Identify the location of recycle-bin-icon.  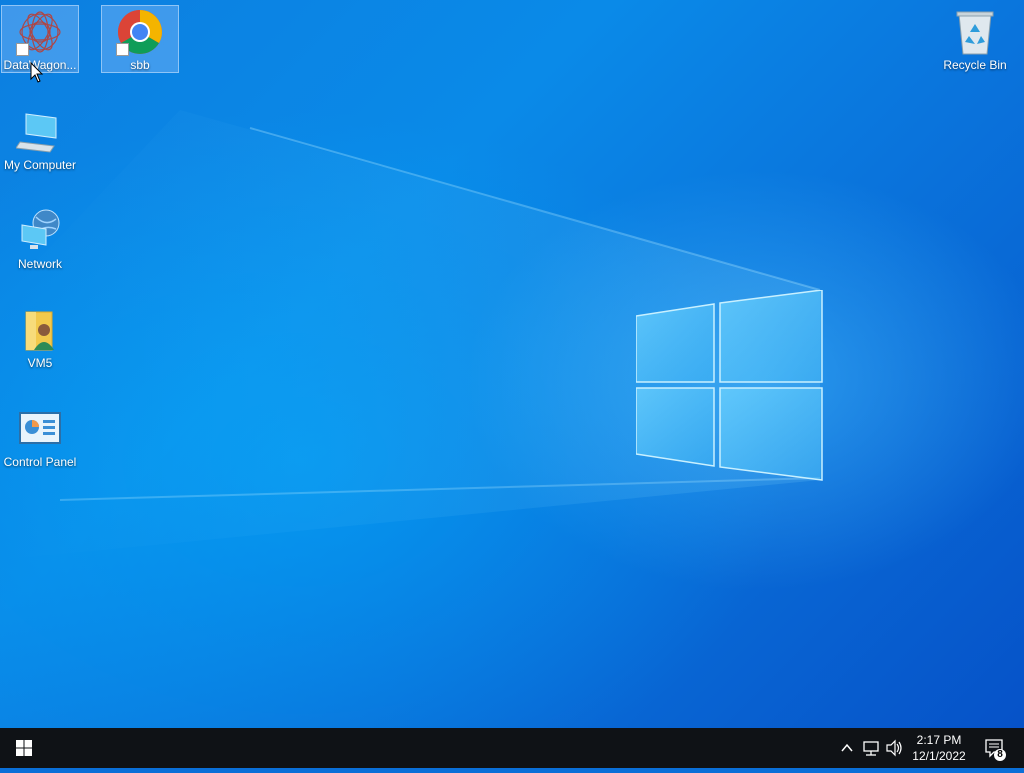
(975, 32).